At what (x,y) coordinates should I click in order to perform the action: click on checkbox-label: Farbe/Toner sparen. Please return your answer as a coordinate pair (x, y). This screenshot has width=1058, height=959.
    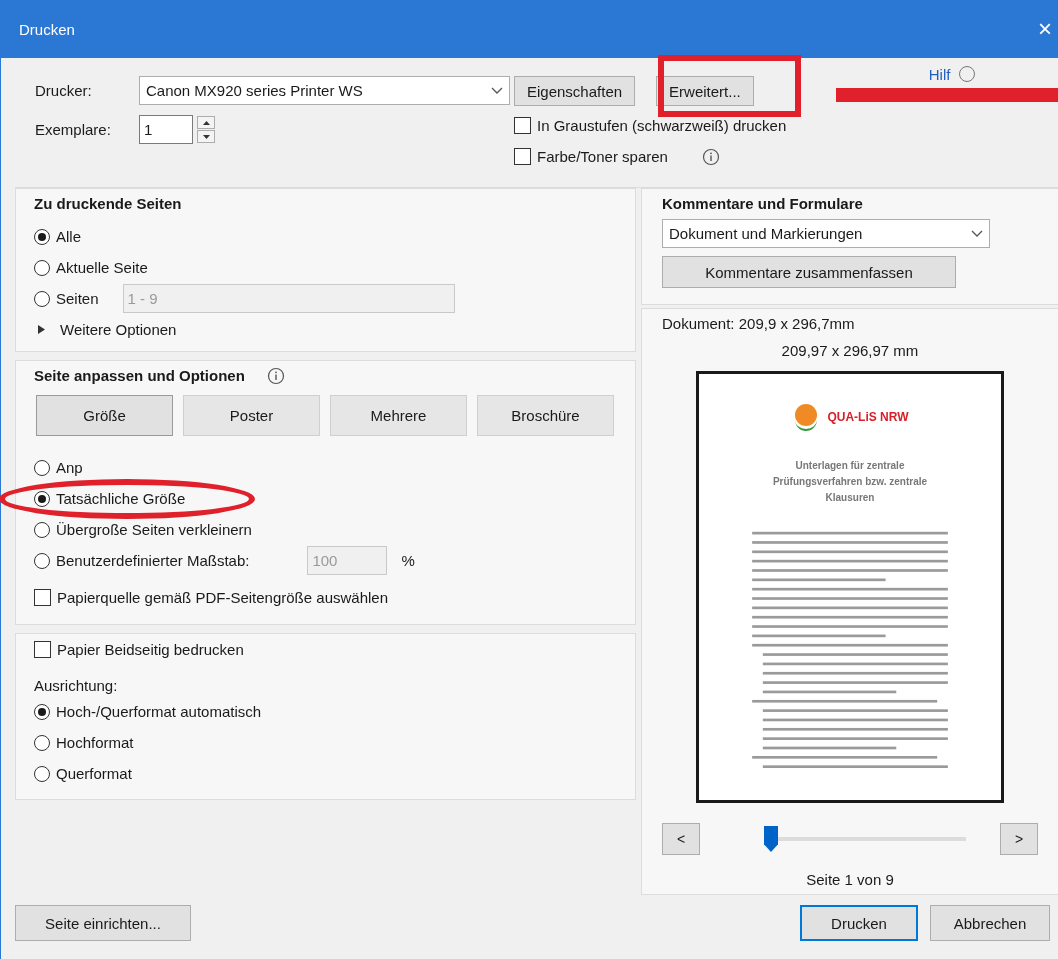
    Looking at the image, I should click on (602, 156).